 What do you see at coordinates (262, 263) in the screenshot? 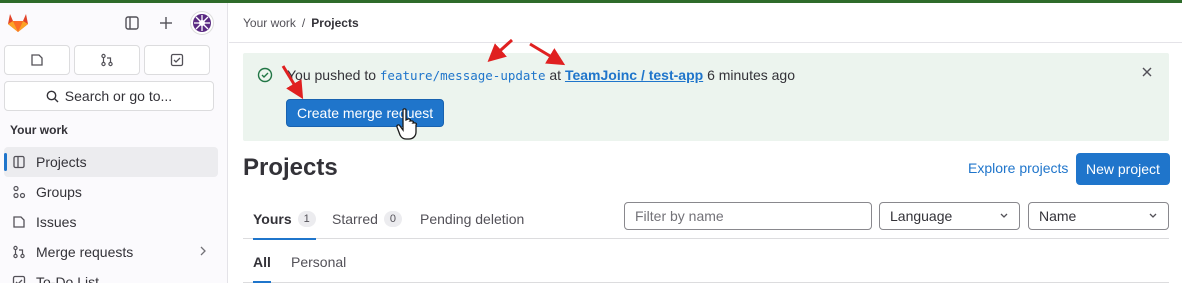
I see `subtab-all: All` at bounding box center [262, 263].